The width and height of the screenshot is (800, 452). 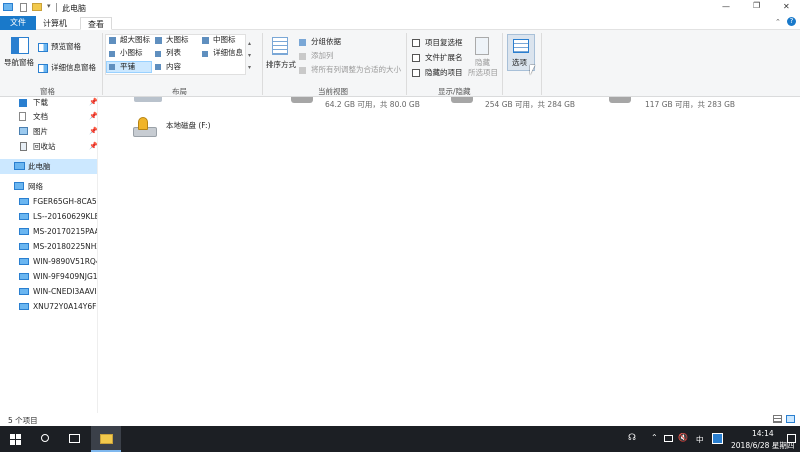 What do you see at coordinates (55, 23) in the screenshot?
I see `tab-computer: 计算机` at bounding box center [55, 23].